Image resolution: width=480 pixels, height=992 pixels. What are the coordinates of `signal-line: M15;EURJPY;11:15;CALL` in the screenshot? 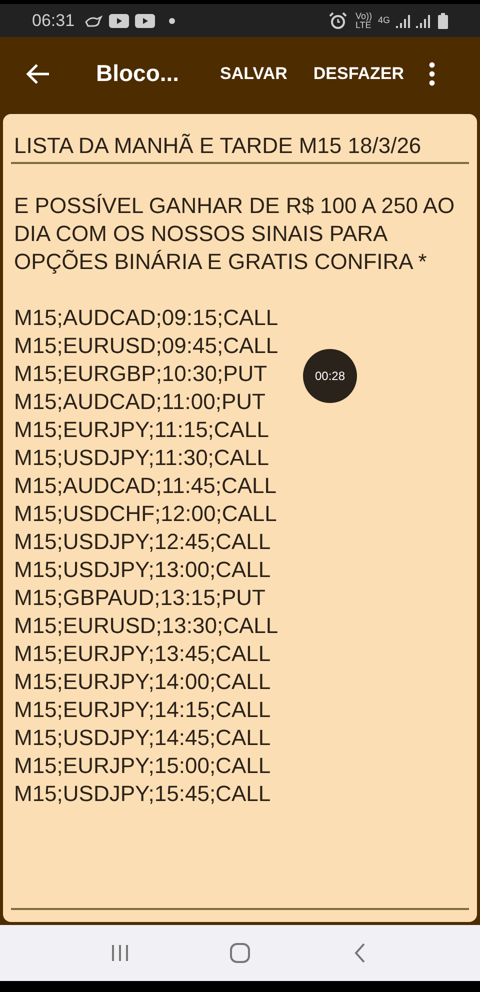 It's located at (141, 430).